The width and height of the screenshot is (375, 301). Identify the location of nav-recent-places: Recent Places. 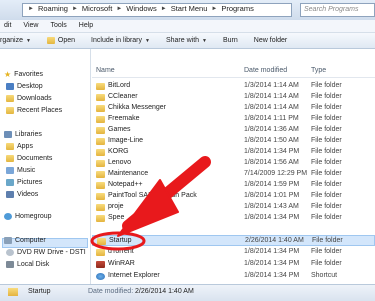
(34, 110).